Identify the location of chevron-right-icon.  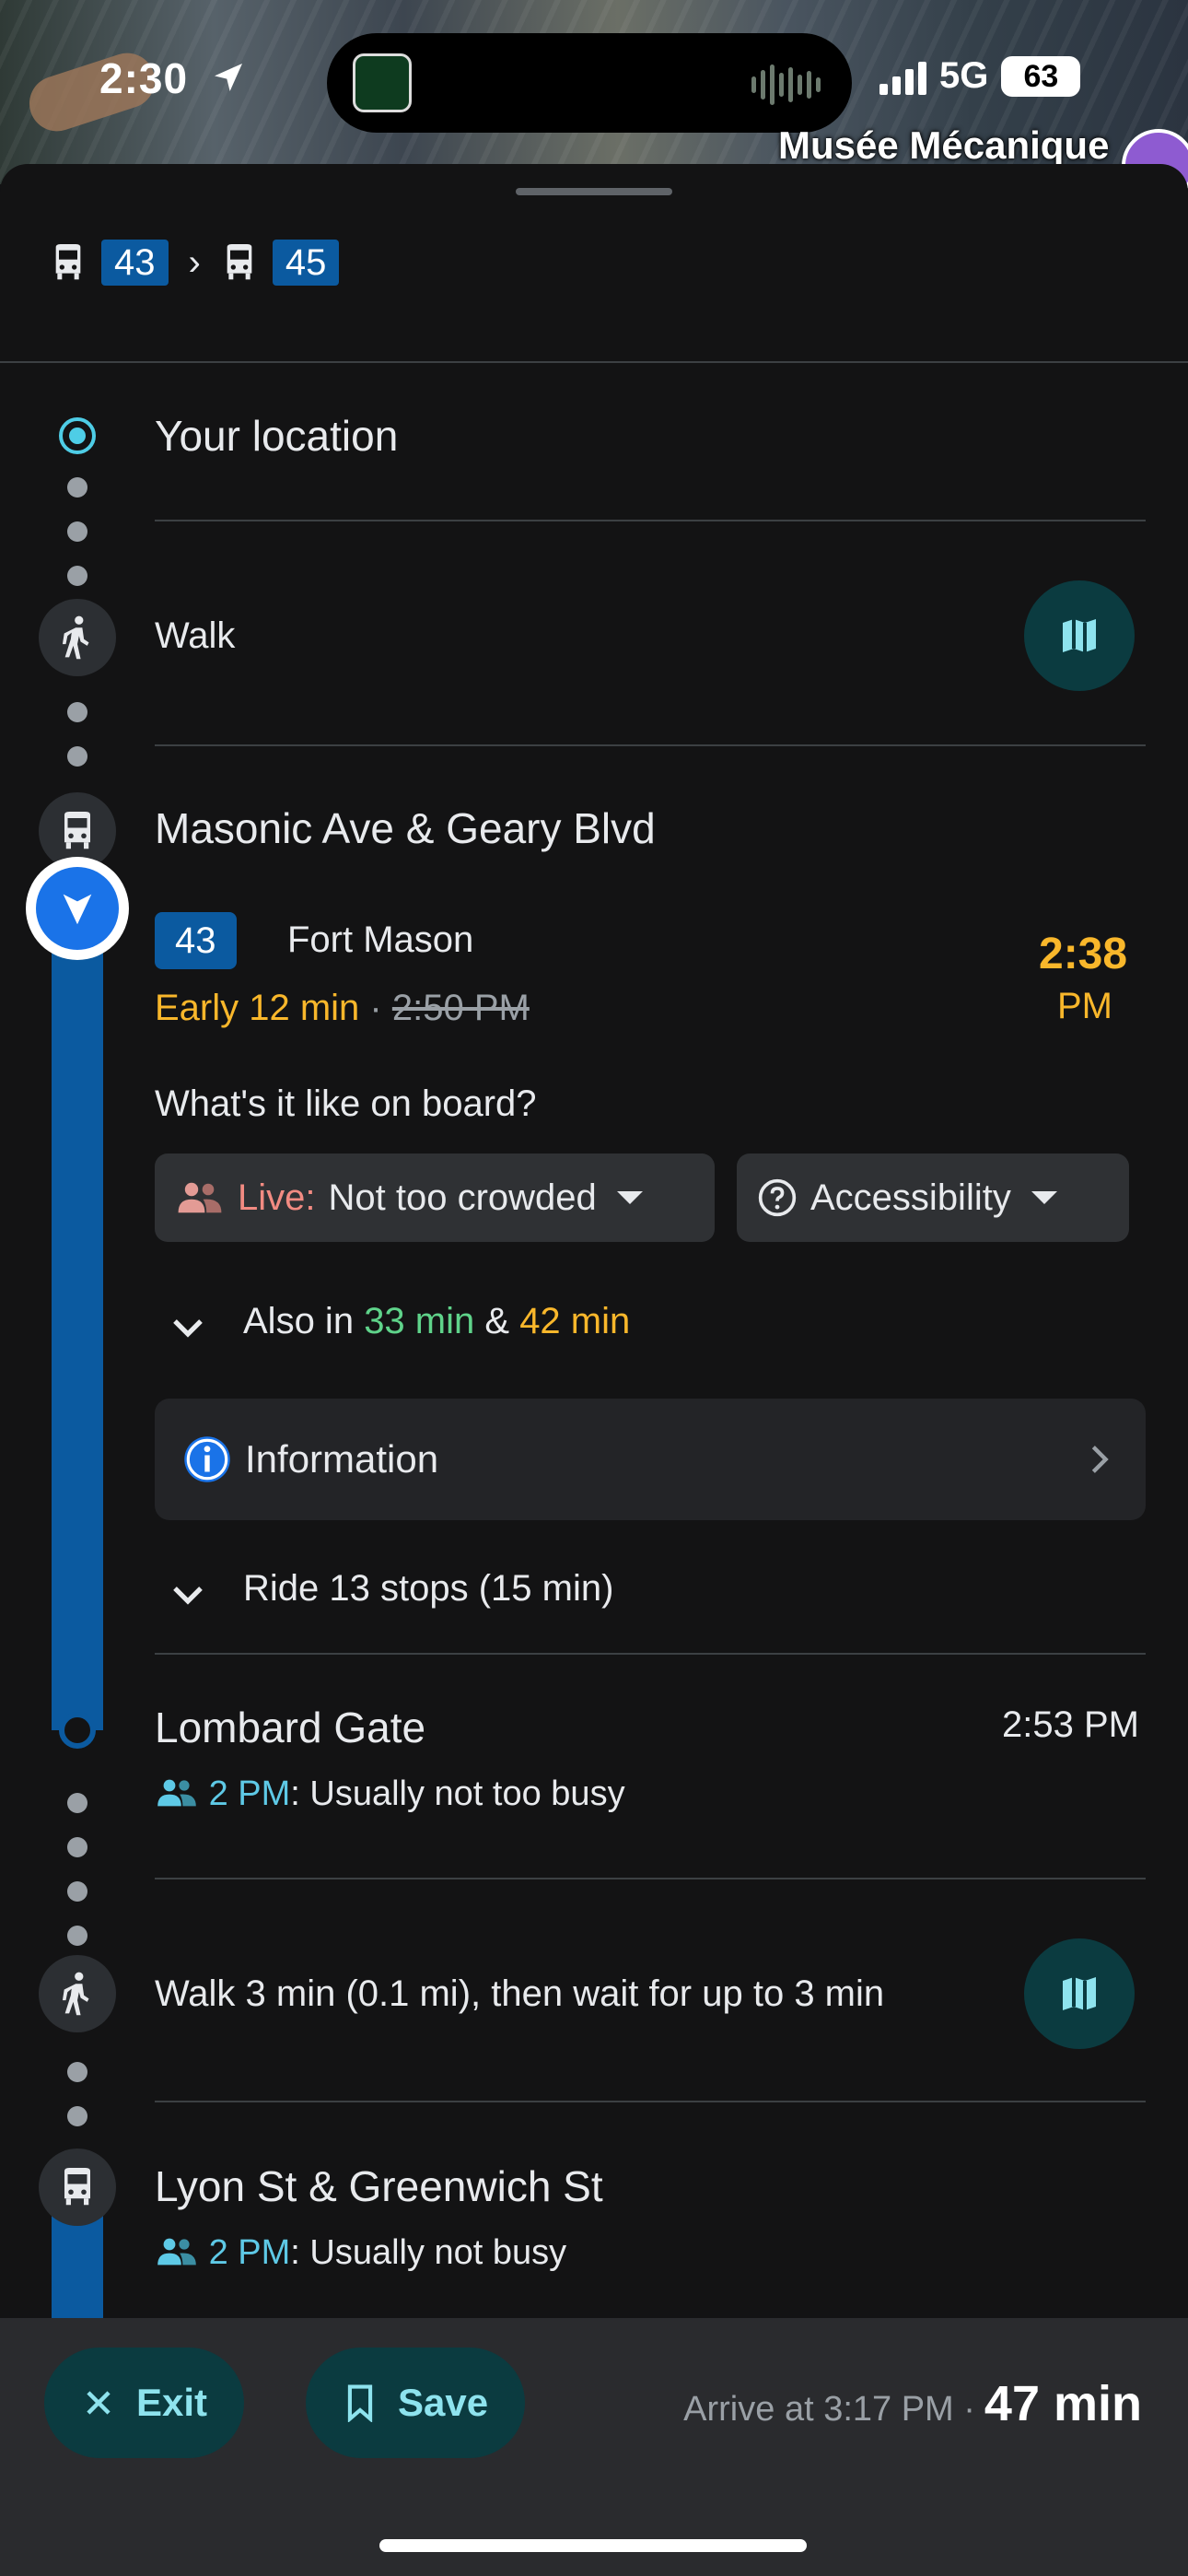
(1100, 1459).